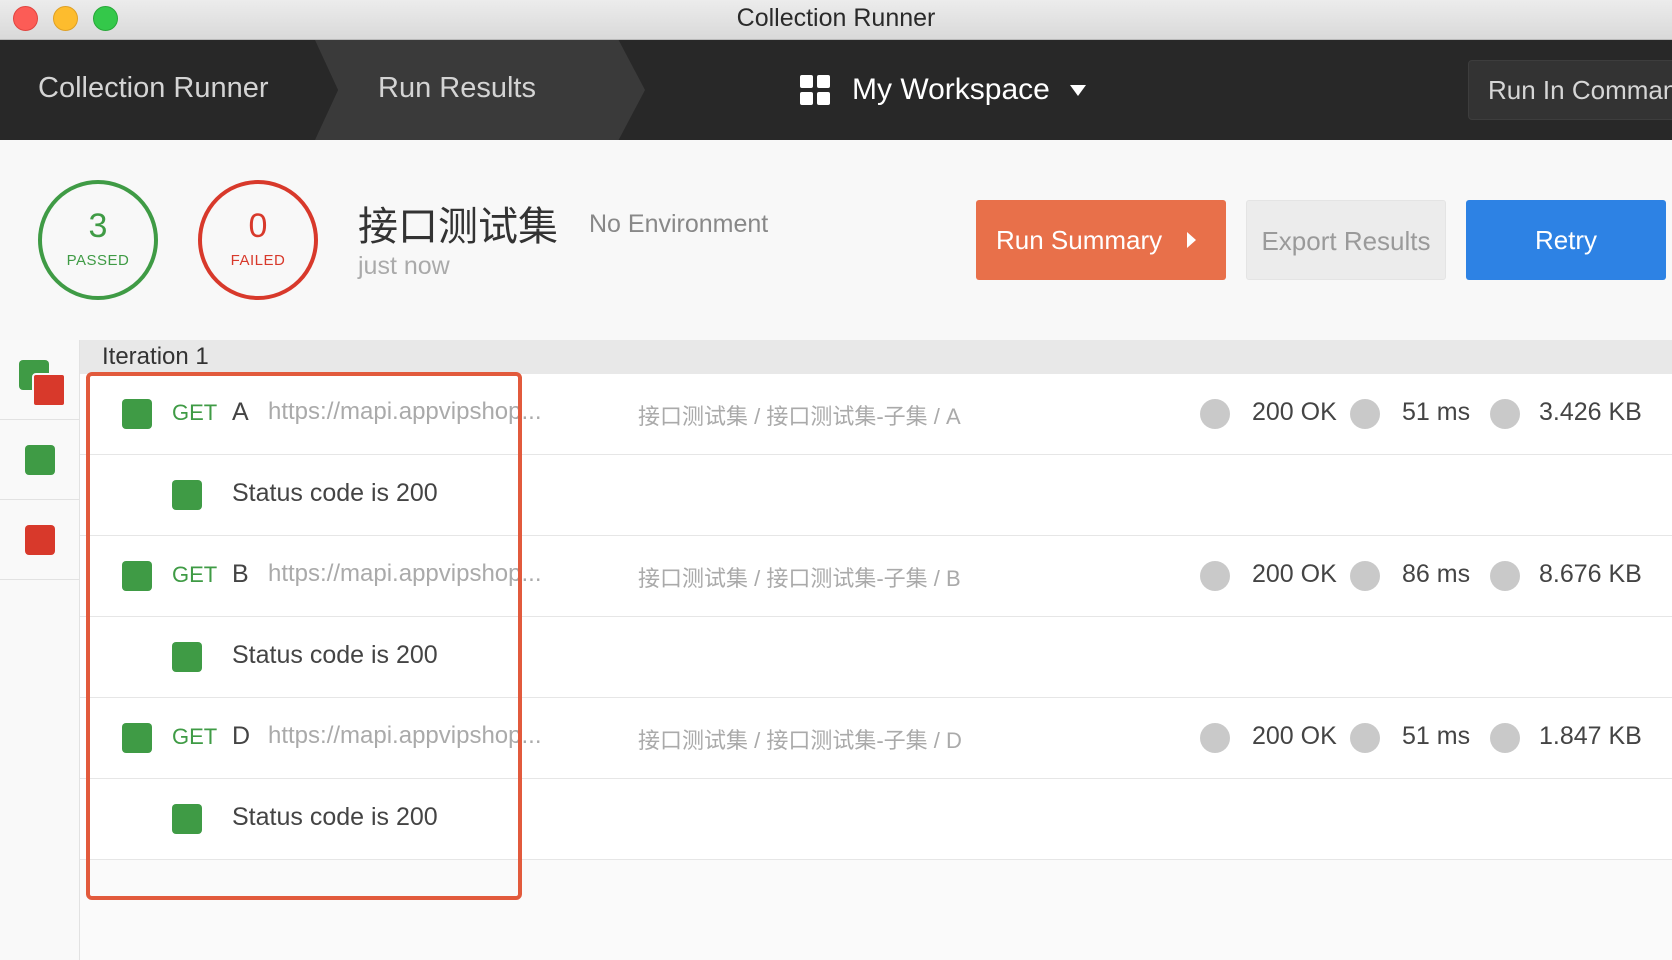 This screenshot has width=1672, height=960. Describe the element at coordinates (240, 574) in the screenshot. I see `request-name: B` at that location.